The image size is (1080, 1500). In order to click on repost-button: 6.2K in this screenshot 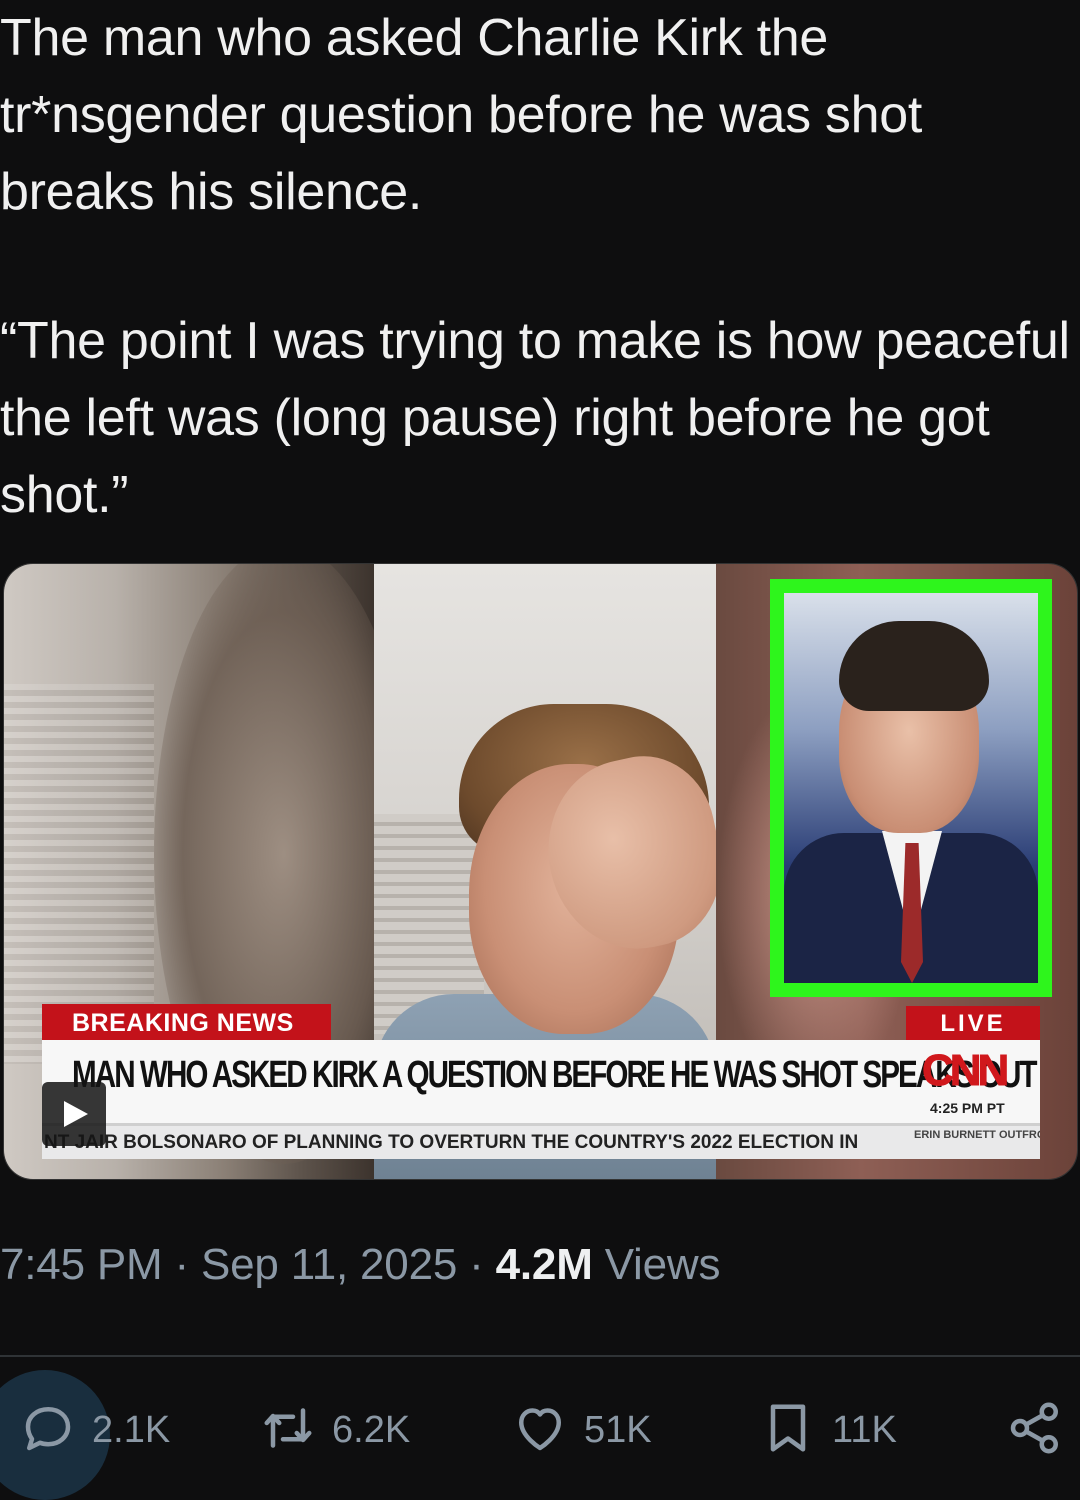, I will do `click(334, 1430)`.